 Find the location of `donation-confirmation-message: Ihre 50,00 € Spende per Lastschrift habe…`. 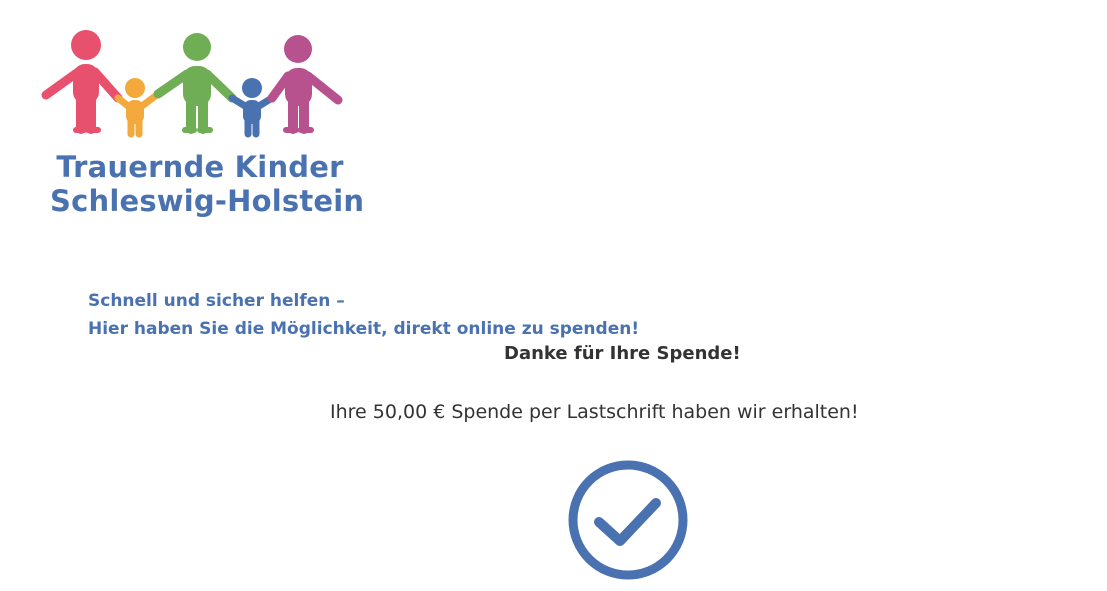

donation-confirmation-message: Ihre 50,00 € Spende per Lastschrift habe… is located at coordinates (594, 412).